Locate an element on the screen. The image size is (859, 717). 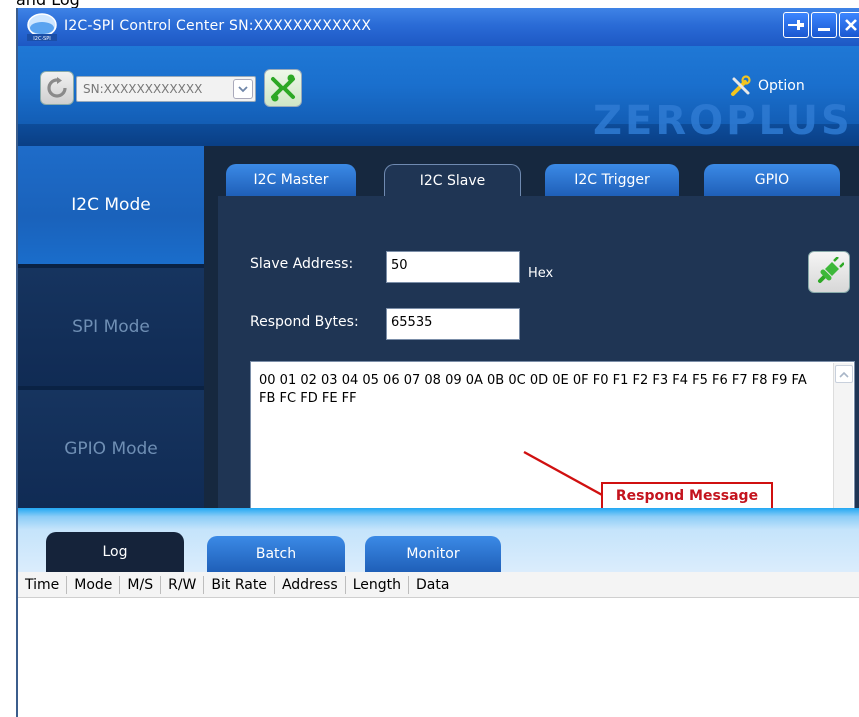
mode-label: I2C Mode is located at coordinates (111, 205).